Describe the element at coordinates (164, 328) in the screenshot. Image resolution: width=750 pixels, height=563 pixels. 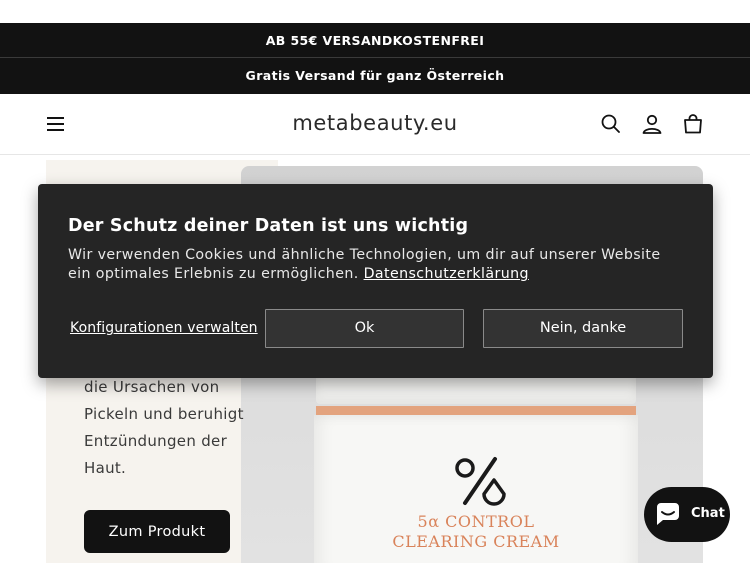
I see `manage-configurations-link: Konfigurationen verwalten` at that location.